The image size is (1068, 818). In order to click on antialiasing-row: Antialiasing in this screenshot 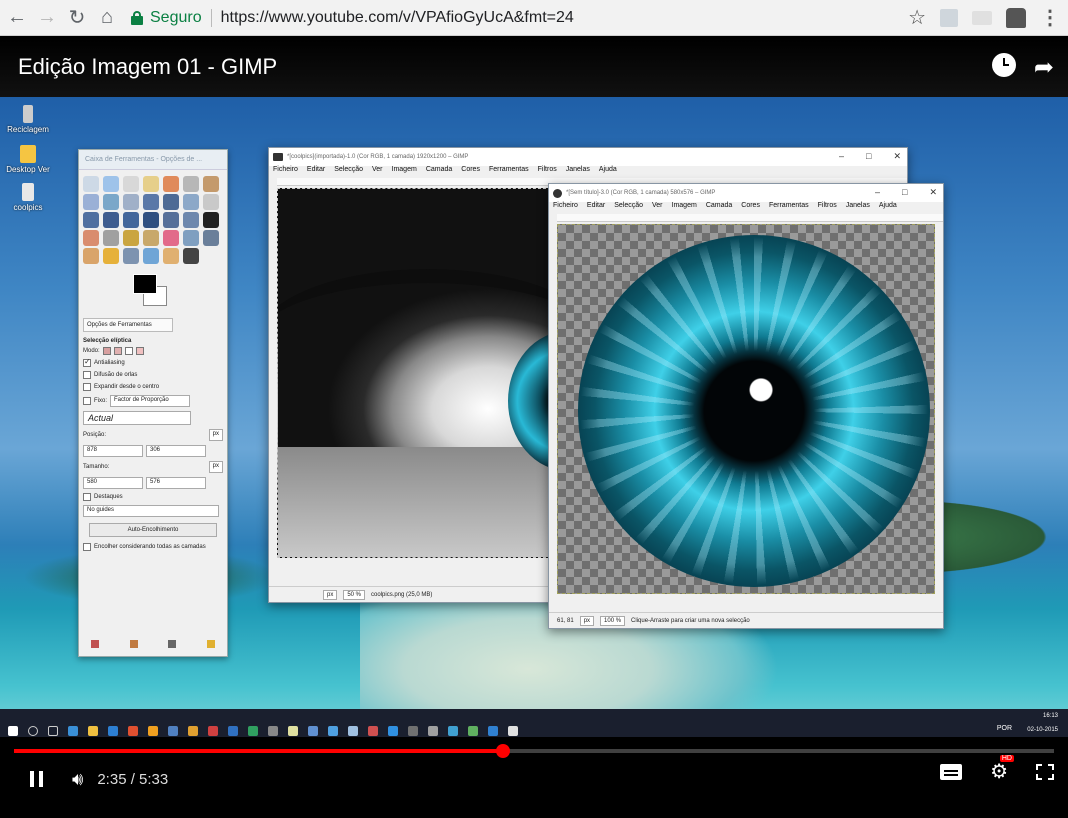, I will do `click(153, 363)`.